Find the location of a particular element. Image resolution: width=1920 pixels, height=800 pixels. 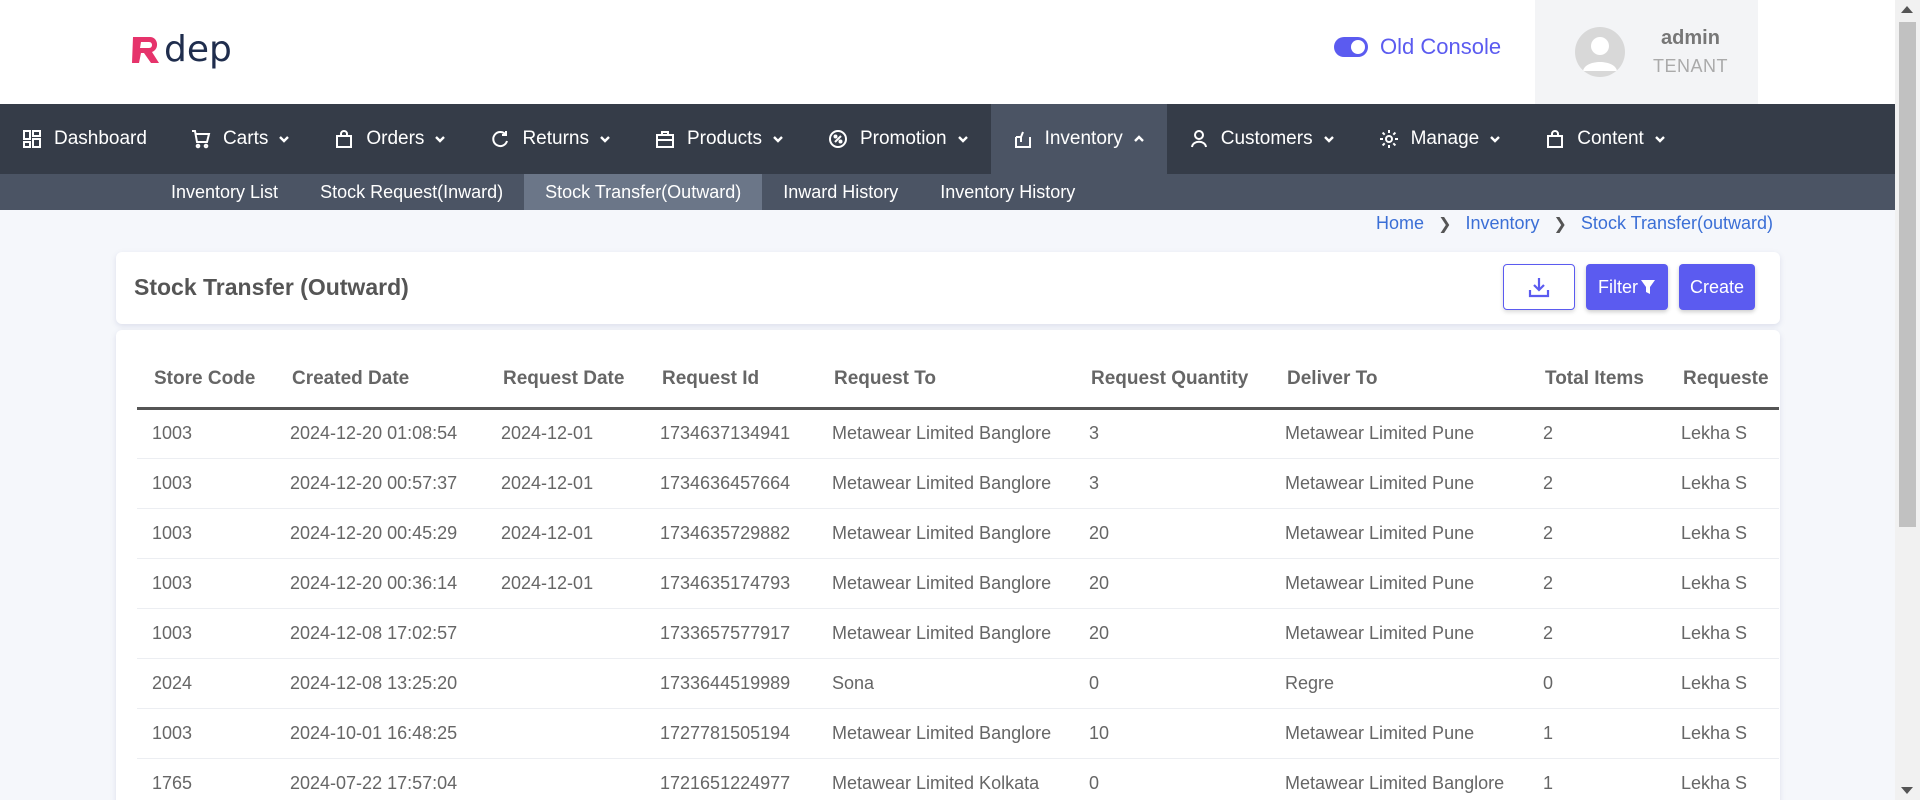

scroll-up-arrow-icon is located at coordinates (1907, 9).